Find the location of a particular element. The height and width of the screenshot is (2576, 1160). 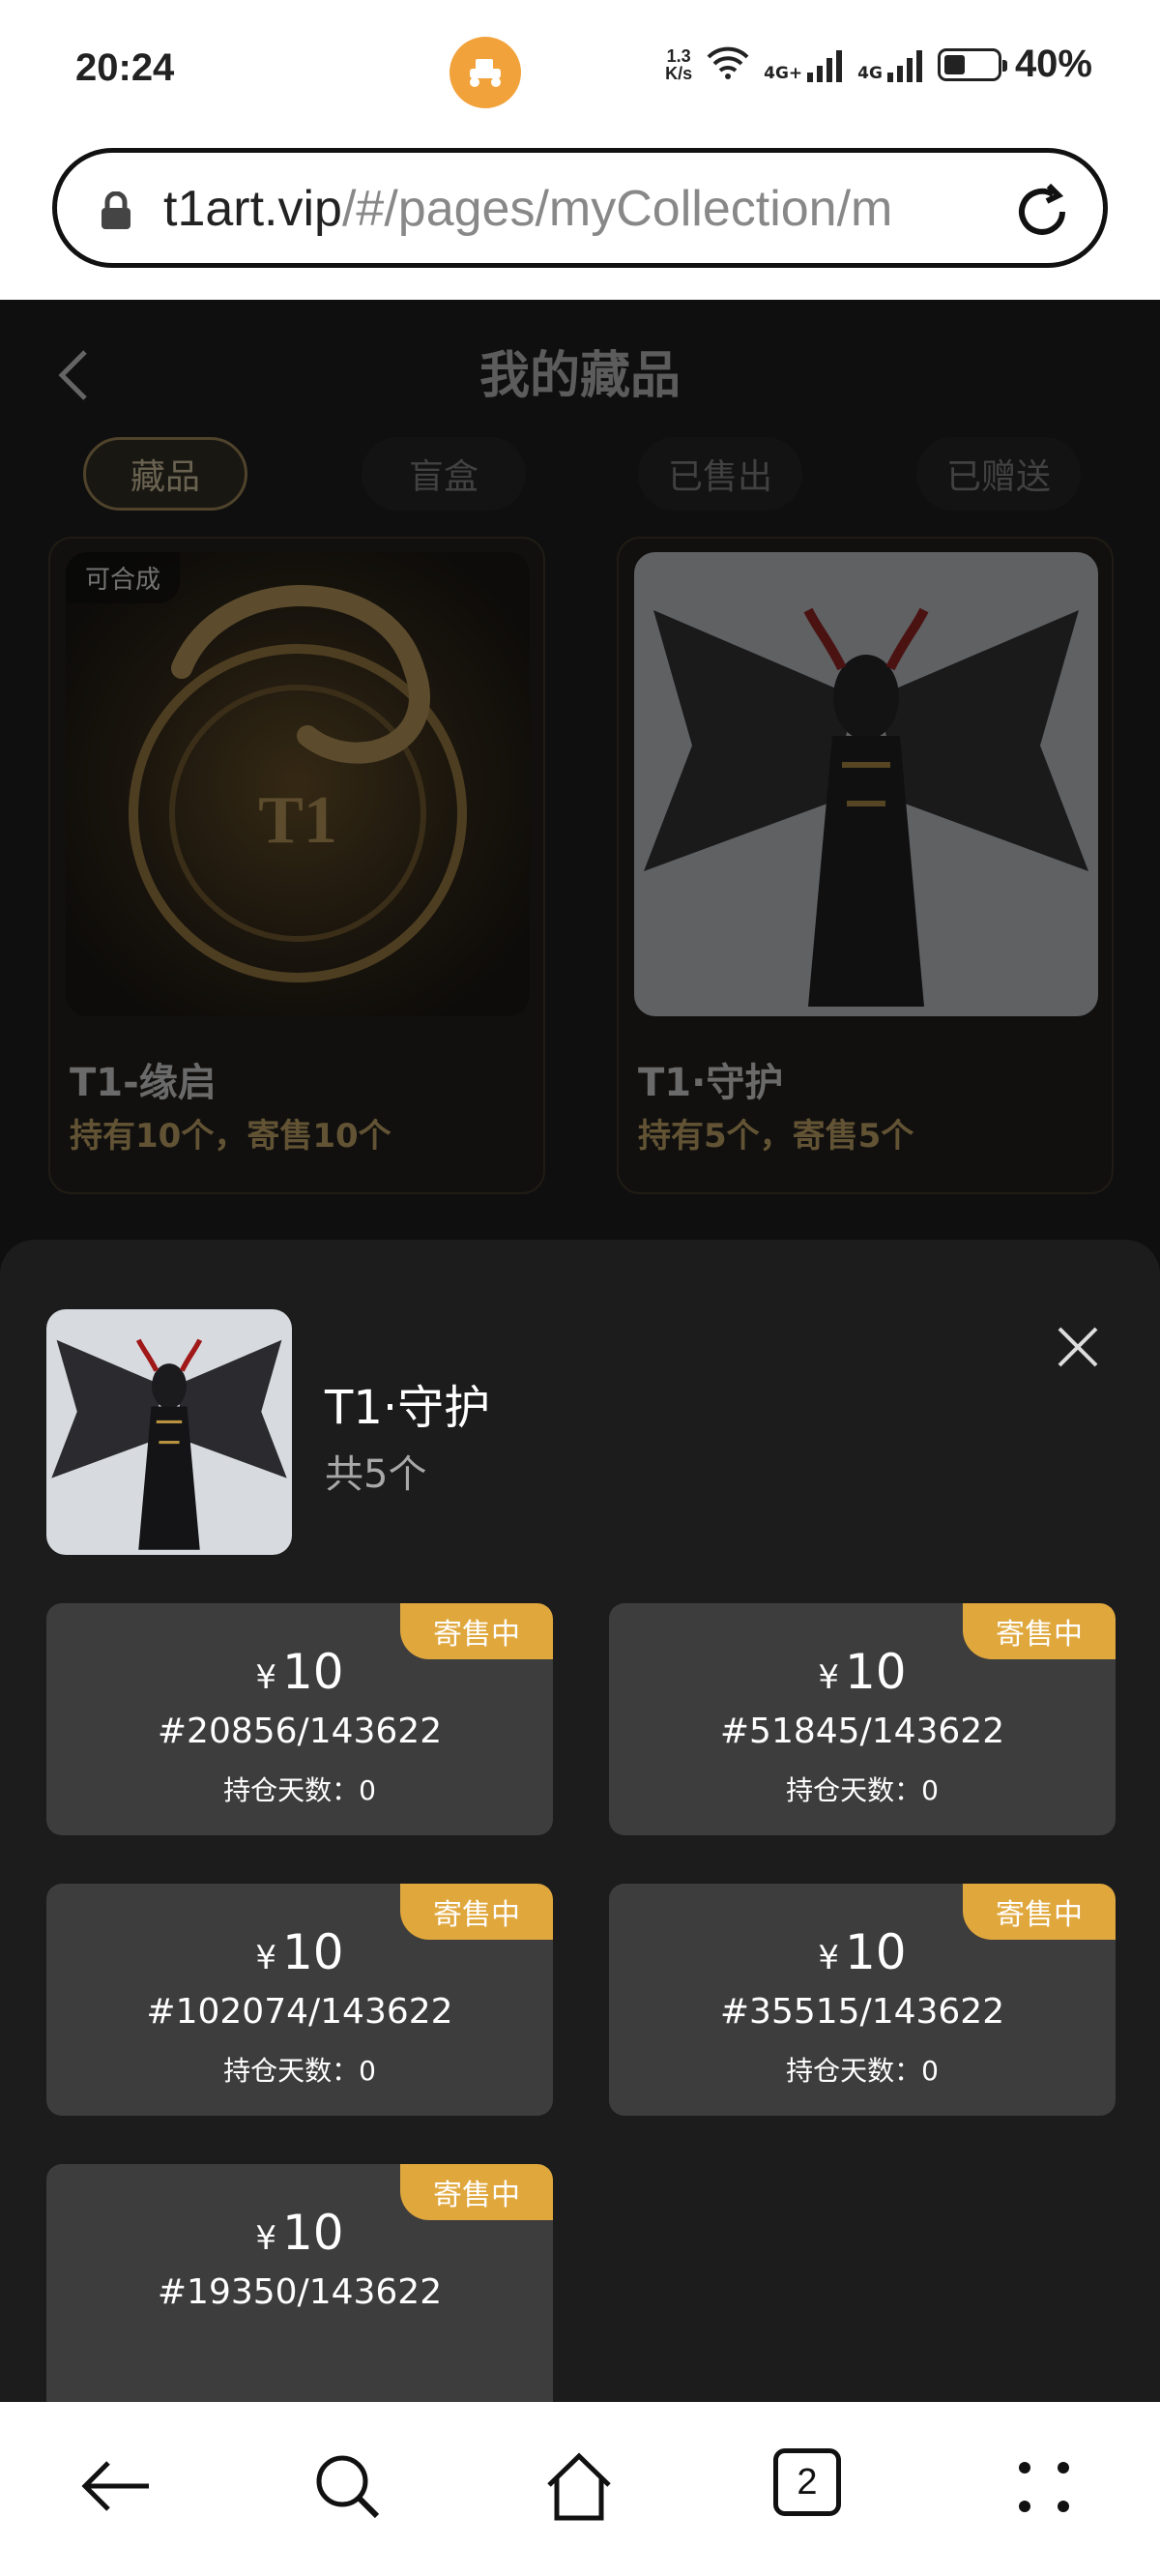

item-serial: #51845/143622 is located at coordinates (862, 1731).